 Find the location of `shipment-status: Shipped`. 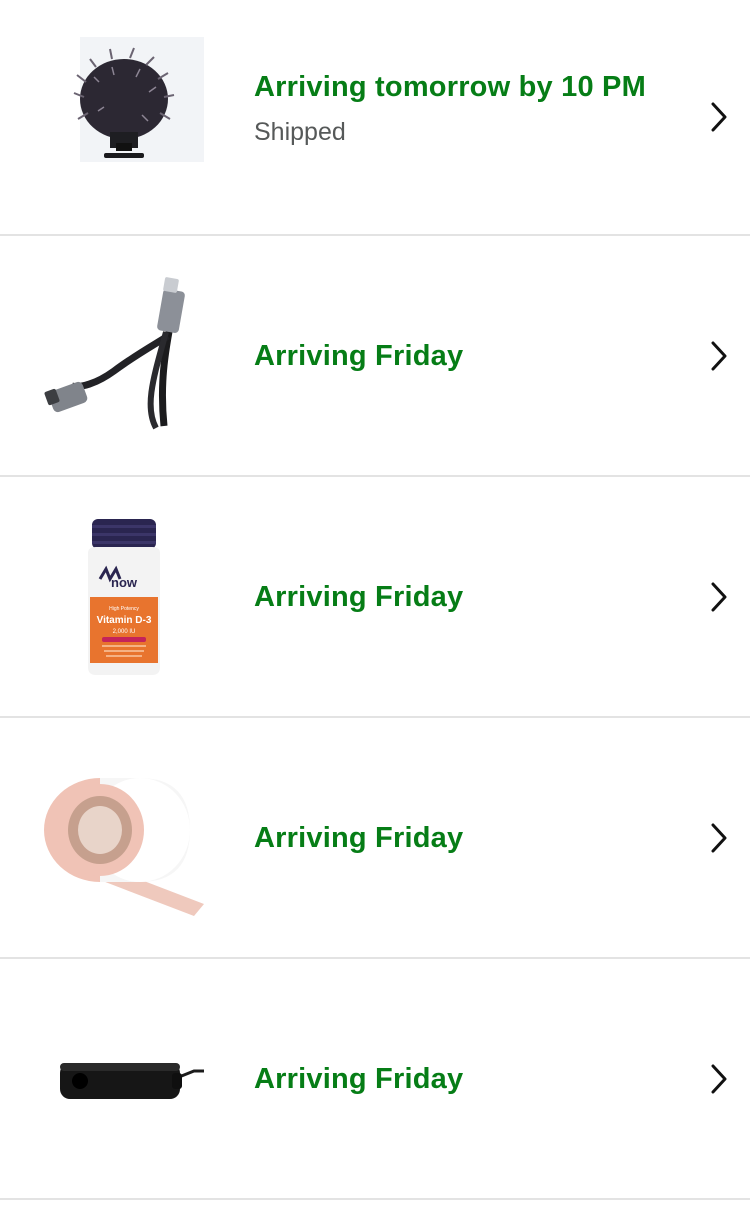

shipment-status: Shipped is located at coordinates (300, 132).